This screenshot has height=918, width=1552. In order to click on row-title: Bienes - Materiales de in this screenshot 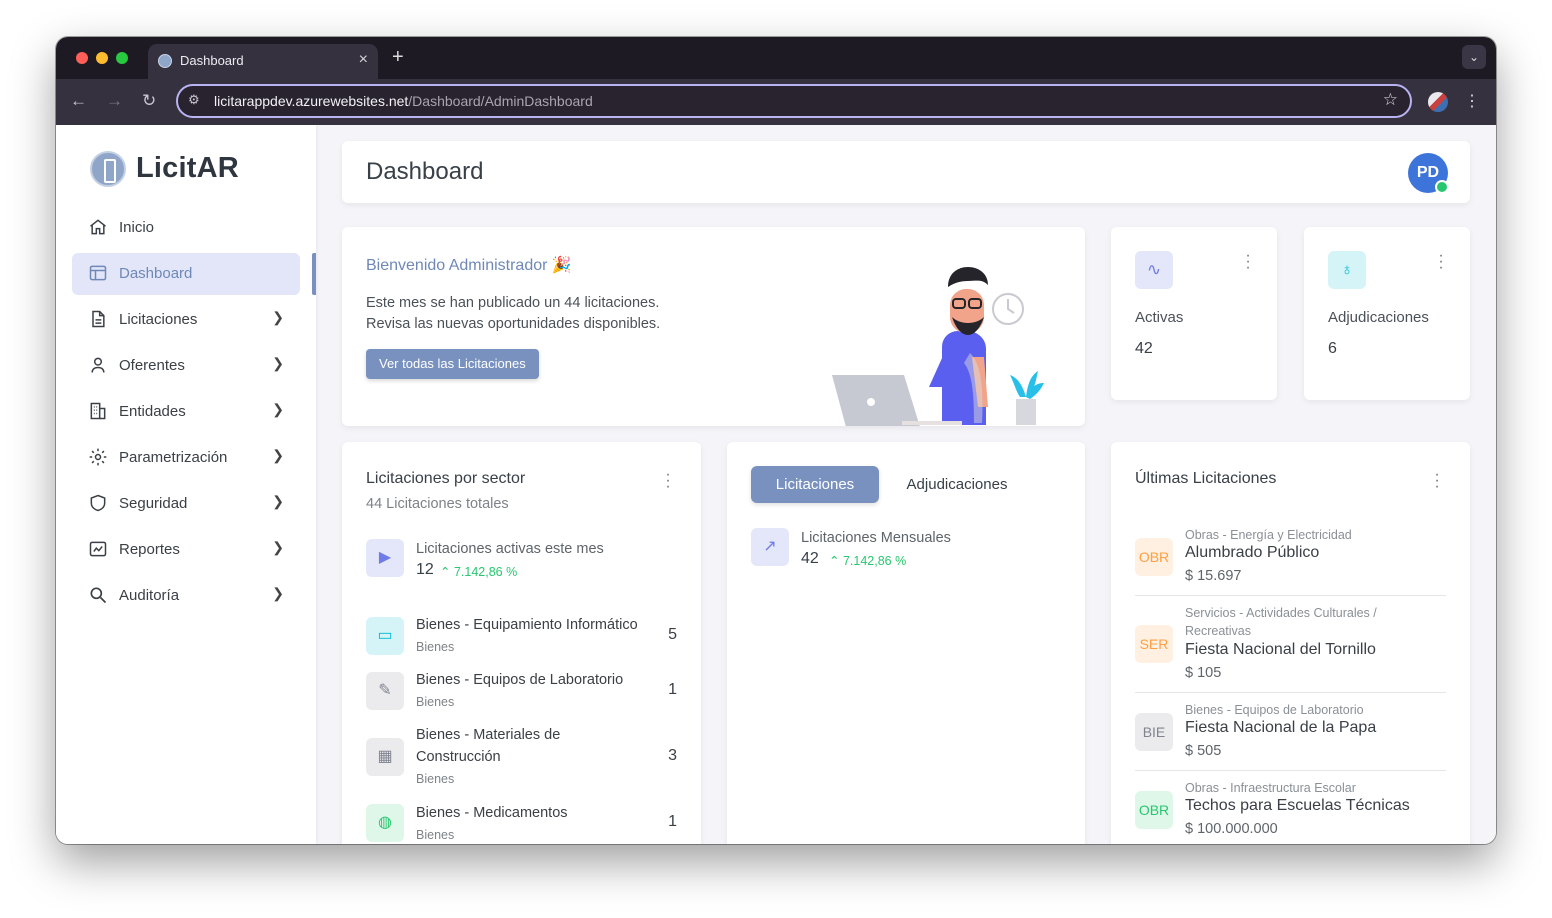, I will do `click(488, 735)`.